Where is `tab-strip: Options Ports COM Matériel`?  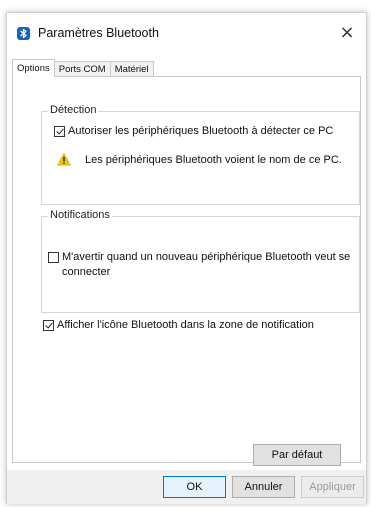 tab-strip: Options Ports COM Matériel is located at coordinates (83, 68).